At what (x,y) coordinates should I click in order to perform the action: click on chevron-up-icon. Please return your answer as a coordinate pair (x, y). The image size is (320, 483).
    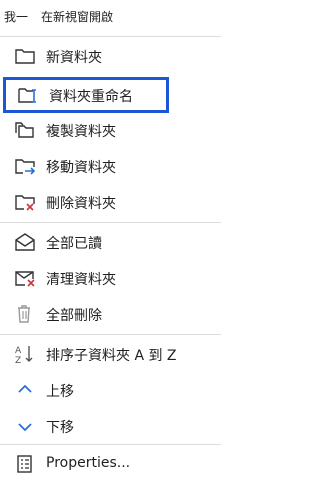
    Looking at the image, I should click on (25, 390).